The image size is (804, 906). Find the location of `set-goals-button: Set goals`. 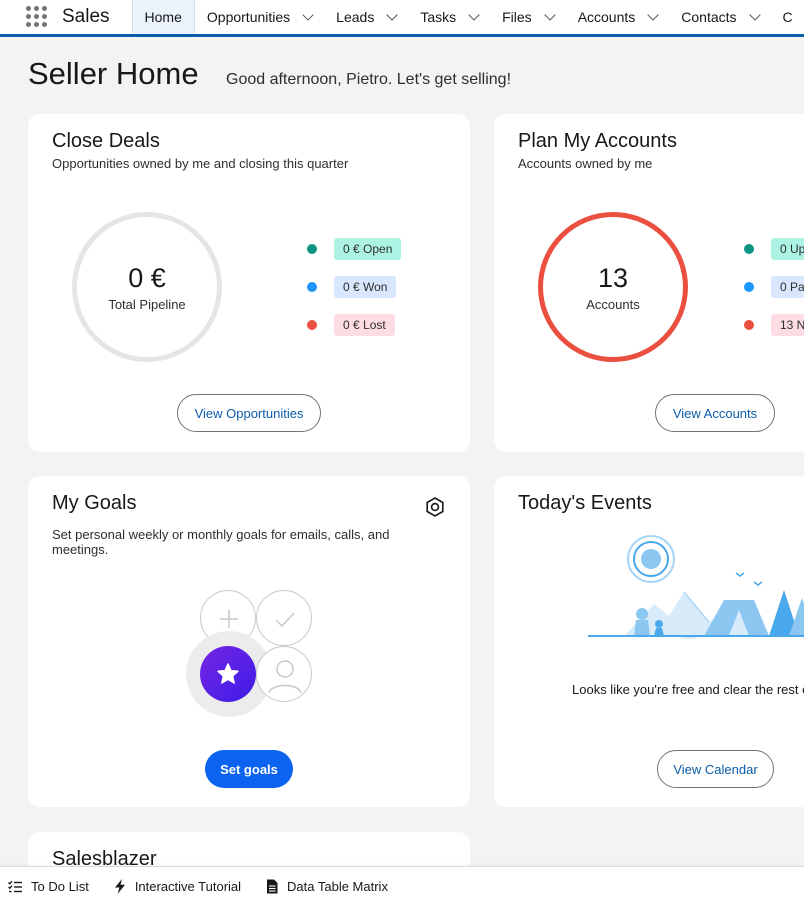

set-goals-button: Set goals is located at coordinates (249, 769).